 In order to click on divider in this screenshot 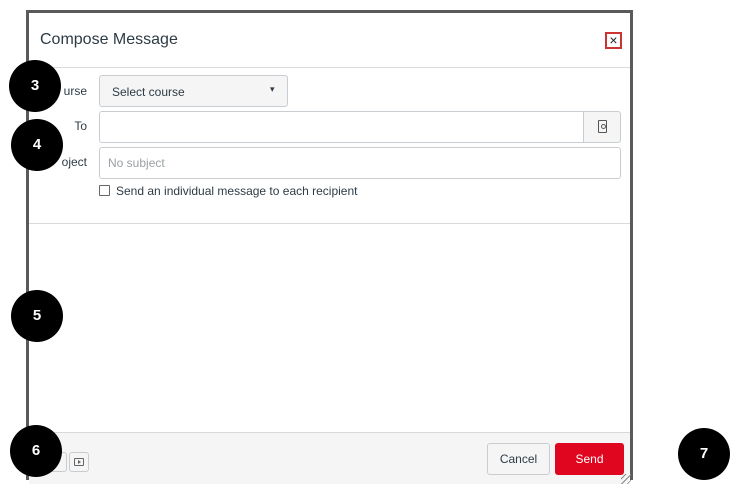, I will do `click(329, 223)`.